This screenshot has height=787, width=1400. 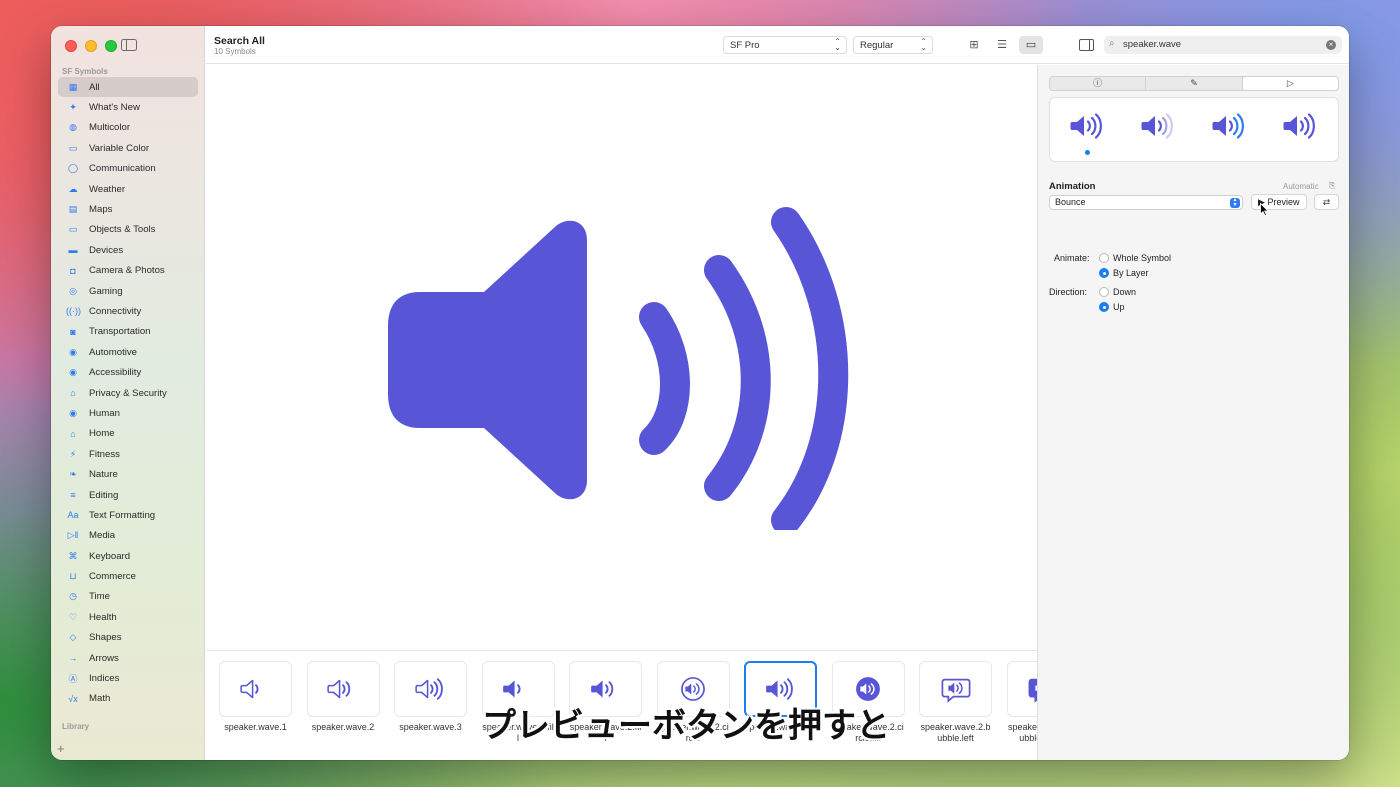 What do you see at coordinates (1223, 45) in the screenshot?
I see `search-field: ⌕ speaker.wave ×` at bounding box center [1223, 45].